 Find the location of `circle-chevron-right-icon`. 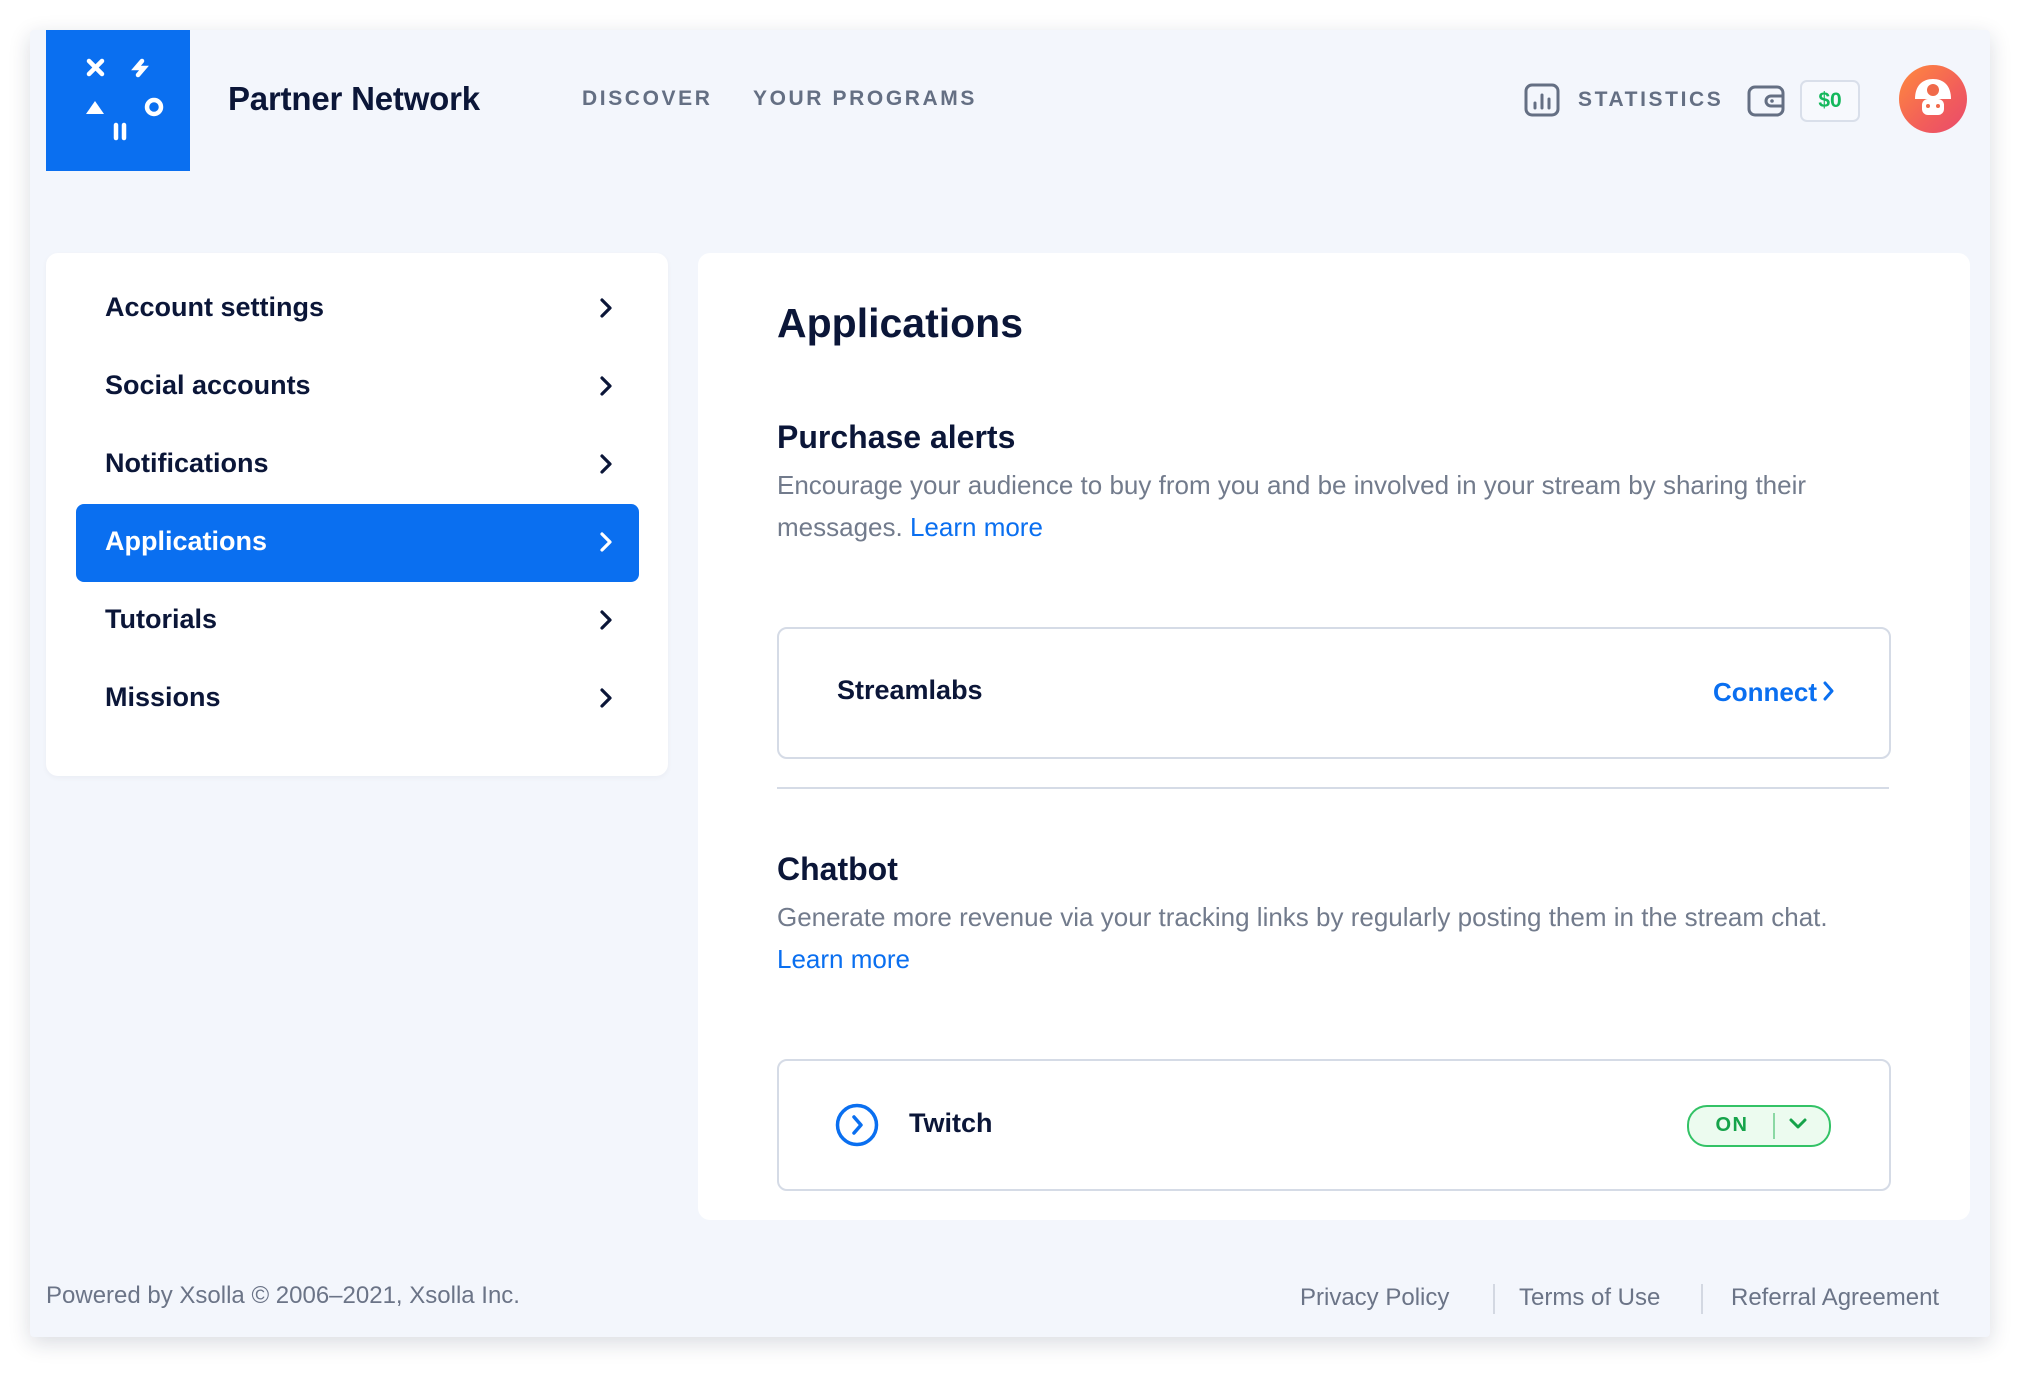

circle-chevron-right-icon is located at coordinates (857, 1125).